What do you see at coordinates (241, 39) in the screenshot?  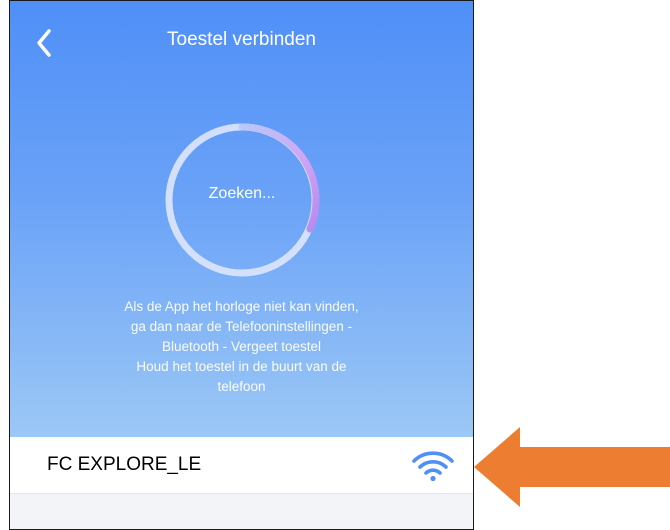 I see `page-title: Toestel verbinden` at bounding box center [241, 39].